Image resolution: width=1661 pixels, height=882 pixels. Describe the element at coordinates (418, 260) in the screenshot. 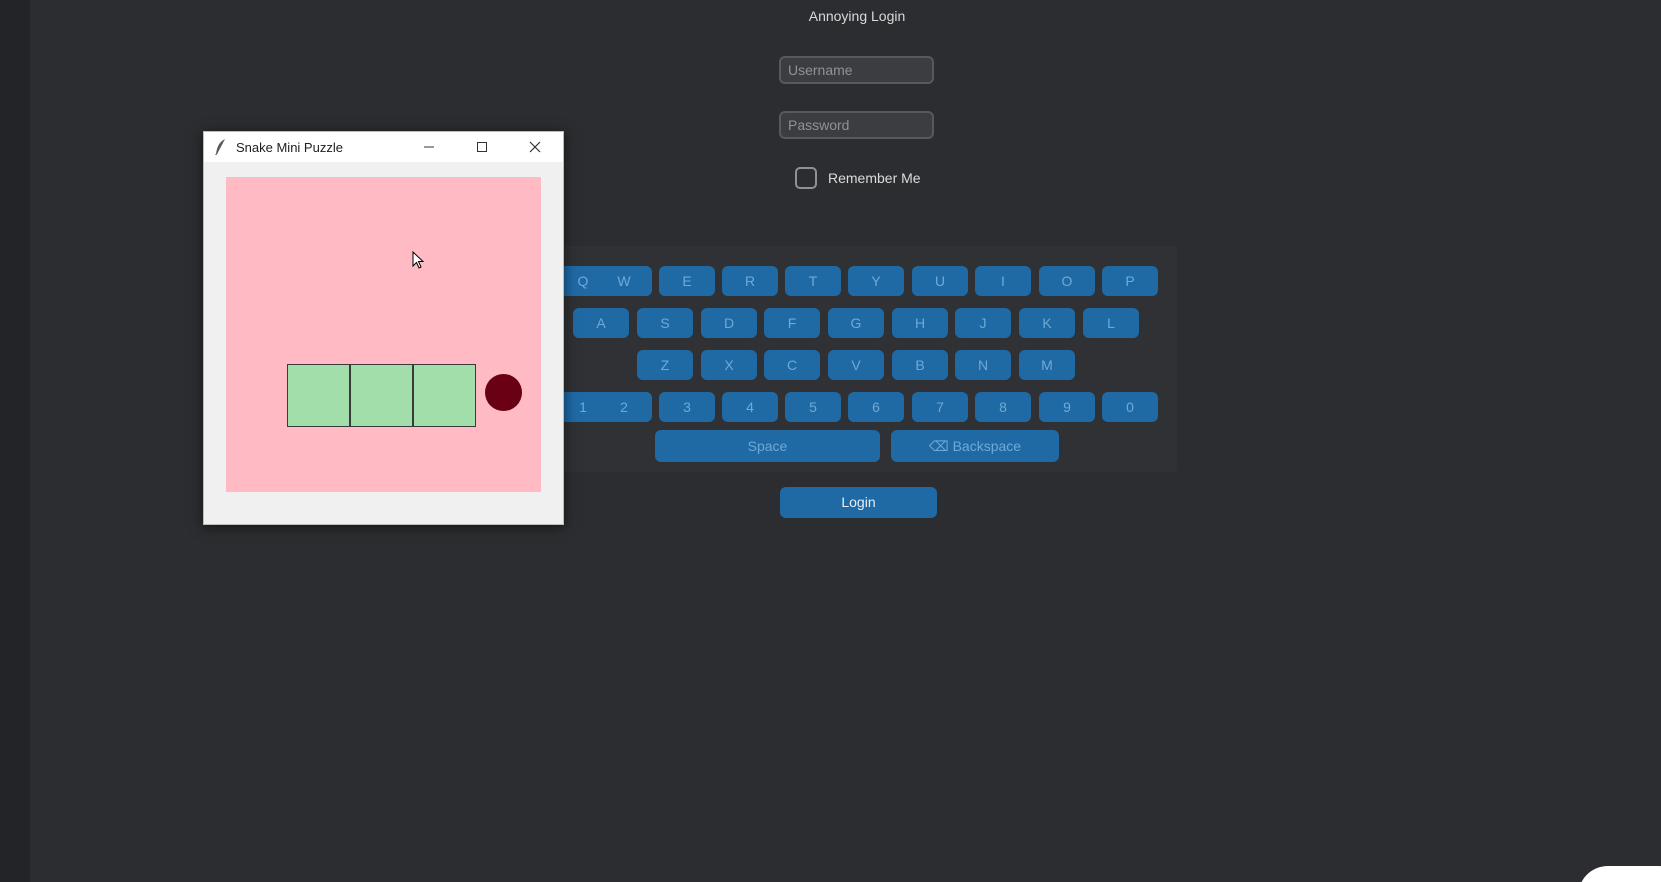

I see `mouse-cursor-icon` at that location.